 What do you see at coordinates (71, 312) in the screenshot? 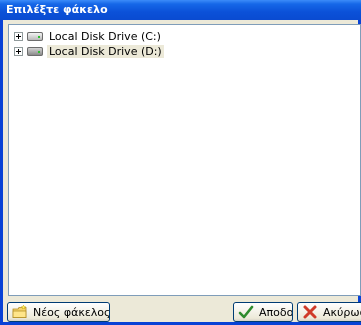
I see `new-folder-label: Νέος φάκελος` at bounding box center [71, 312].